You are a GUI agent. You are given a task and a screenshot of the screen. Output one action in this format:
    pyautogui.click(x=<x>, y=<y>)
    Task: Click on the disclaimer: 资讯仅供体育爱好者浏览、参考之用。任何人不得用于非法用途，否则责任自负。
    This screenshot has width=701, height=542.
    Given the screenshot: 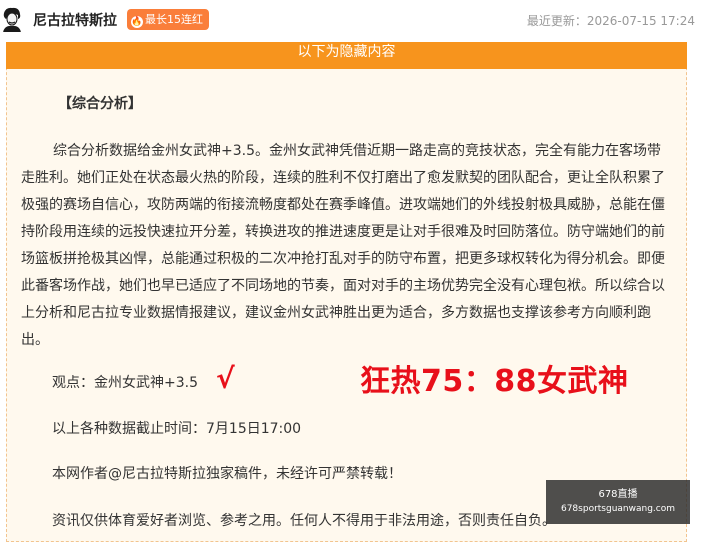 What is the action you would take?
    pyautogui.click(x=304, y=521)
    